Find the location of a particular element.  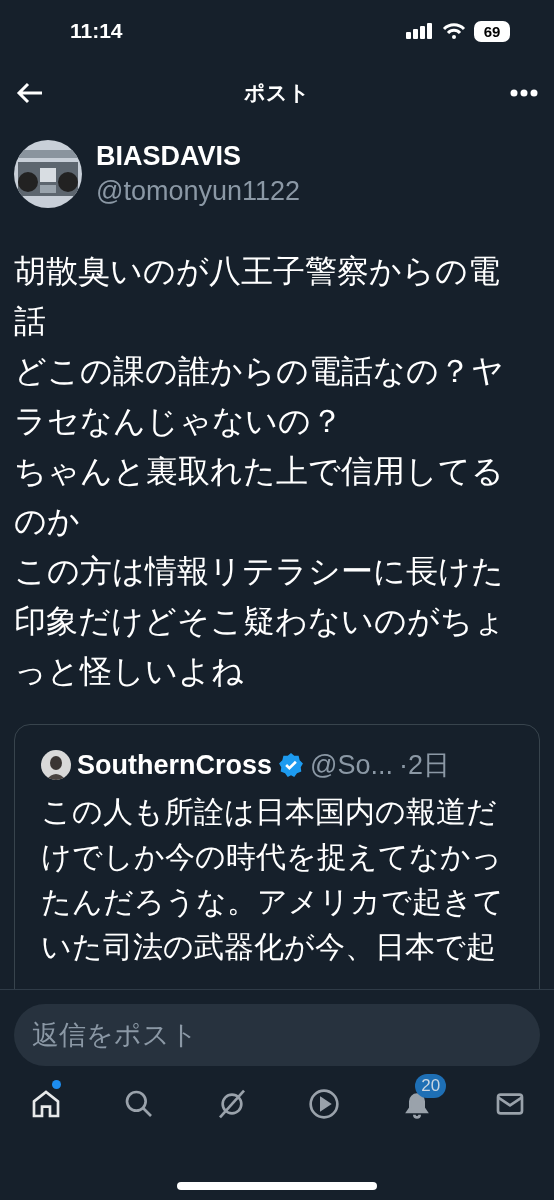

author-name: BIASDAVIS is located at coordinates (169, 156).